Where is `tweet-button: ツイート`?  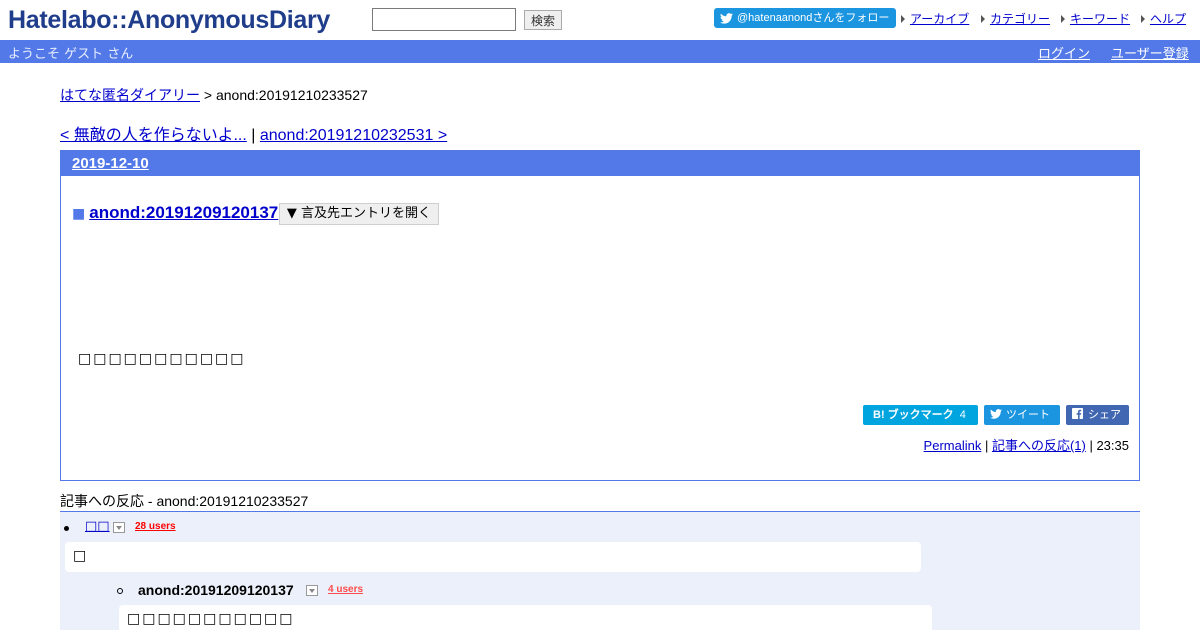
tweet-button: ツイート is located at coordinates (1022, 415).